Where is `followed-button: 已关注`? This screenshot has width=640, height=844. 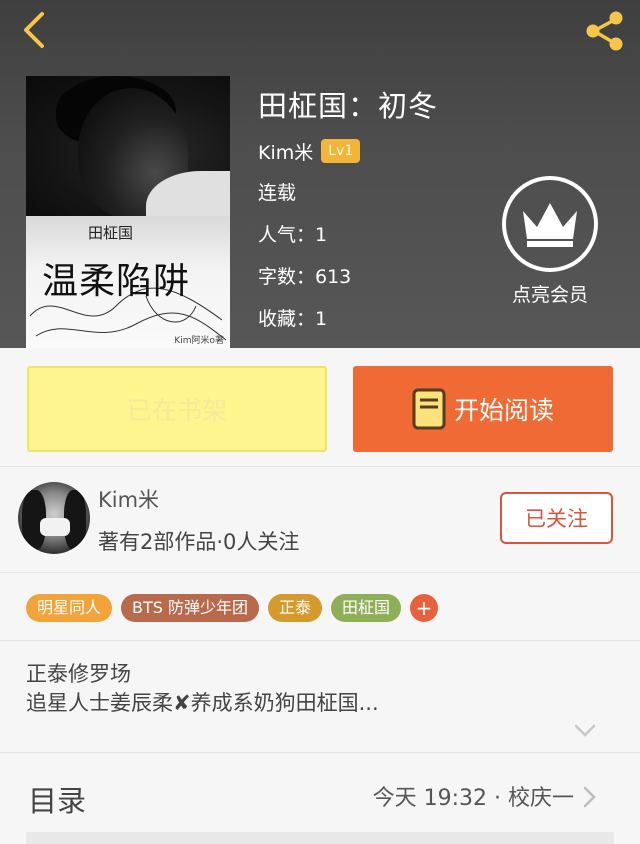 followed-button: 已关注 is located at coordinates (556, 518).